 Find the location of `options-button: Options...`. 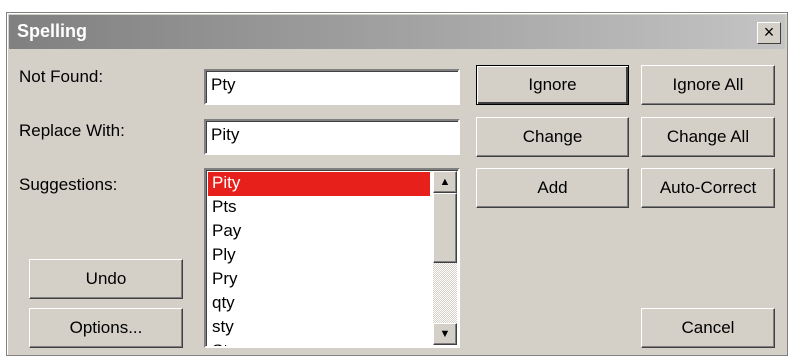

options-button: Options... is located at coordinates (106, 328).